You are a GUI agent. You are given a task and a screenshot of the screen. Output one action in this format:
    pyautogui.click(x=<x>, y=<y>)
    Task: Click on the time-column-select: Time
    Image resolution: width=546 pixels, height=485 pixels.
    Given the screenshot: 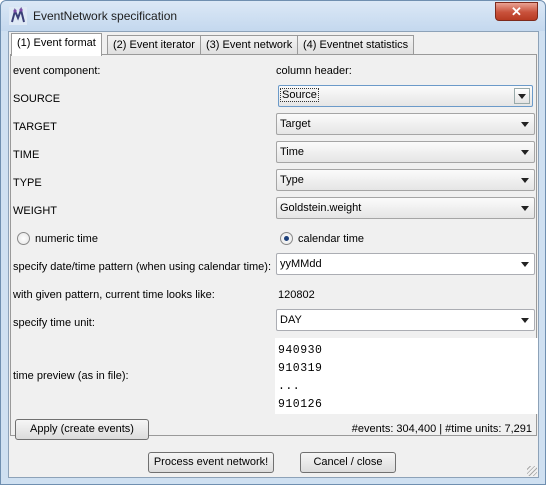 What is the action you would take?
    pyautogui.click(x=405, y=152)
    